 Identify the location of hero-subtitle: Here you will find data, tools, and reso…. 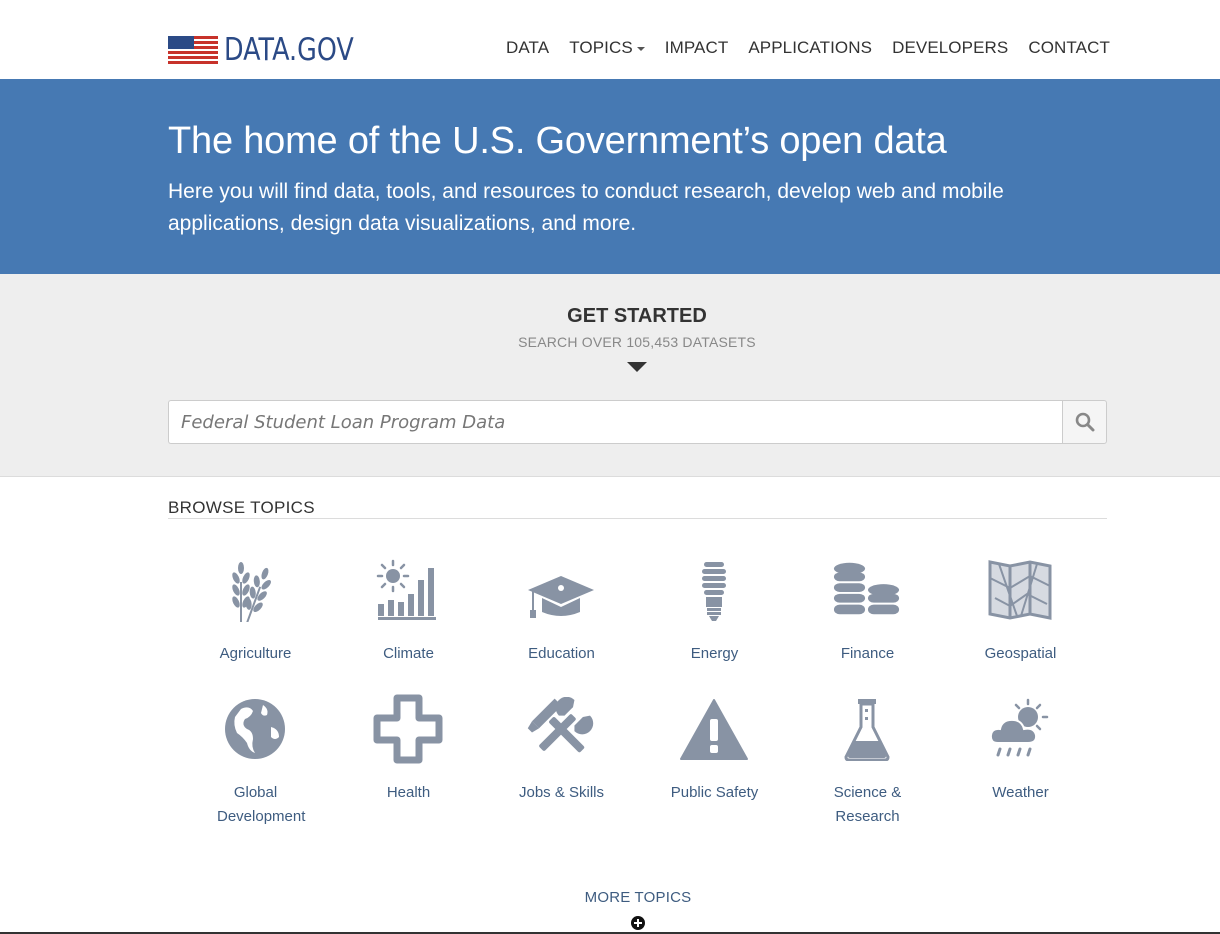
(586, 207).